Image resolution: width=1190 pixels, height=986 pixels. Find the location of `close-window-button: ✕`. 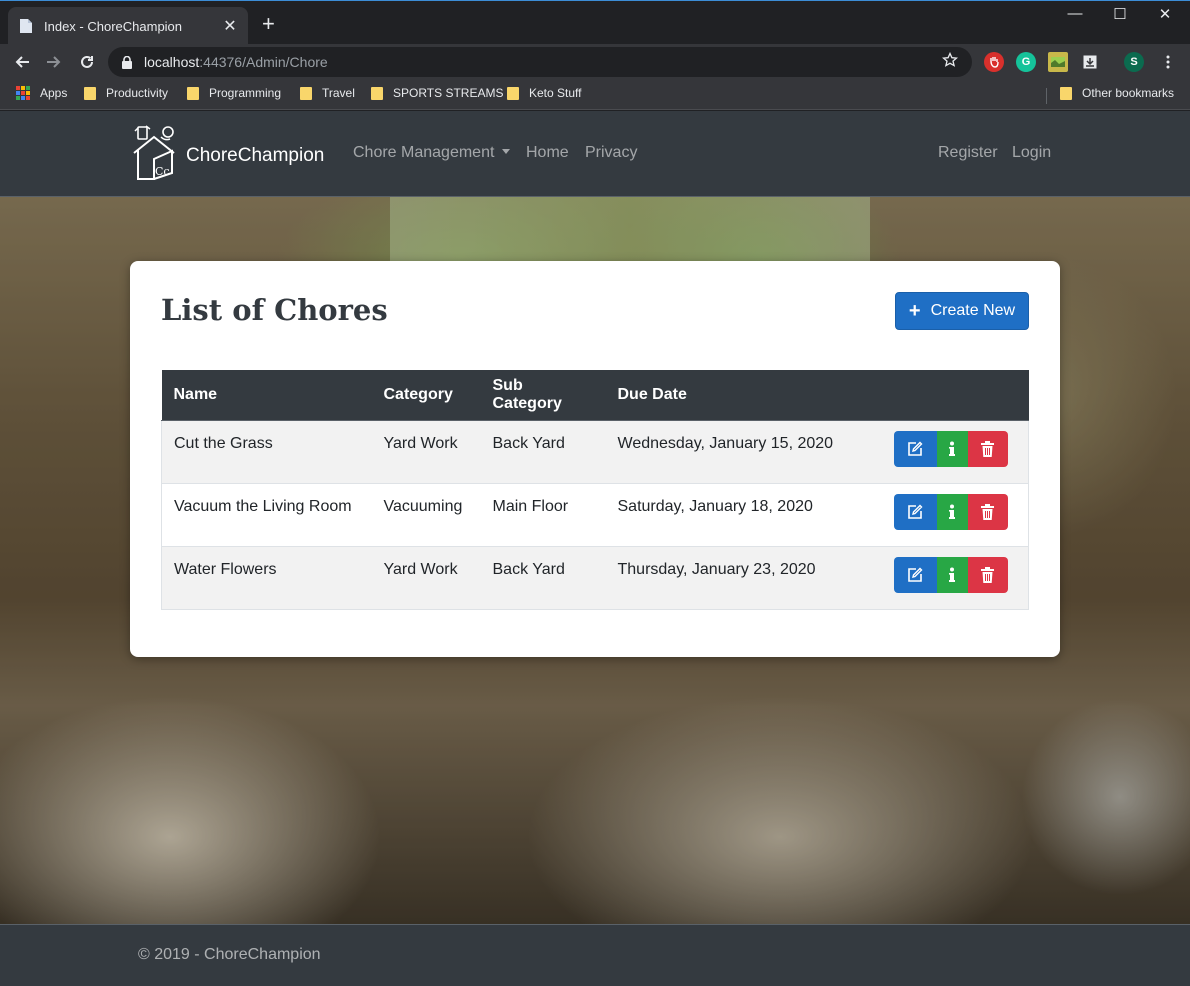

close-window-button: ✕ is located at coordinates (1165, 14).